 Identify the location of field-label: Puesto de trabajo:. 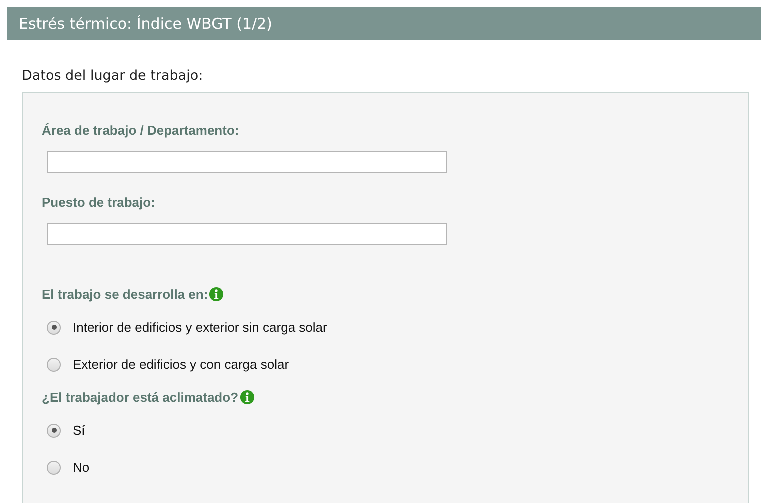
(99, 202).